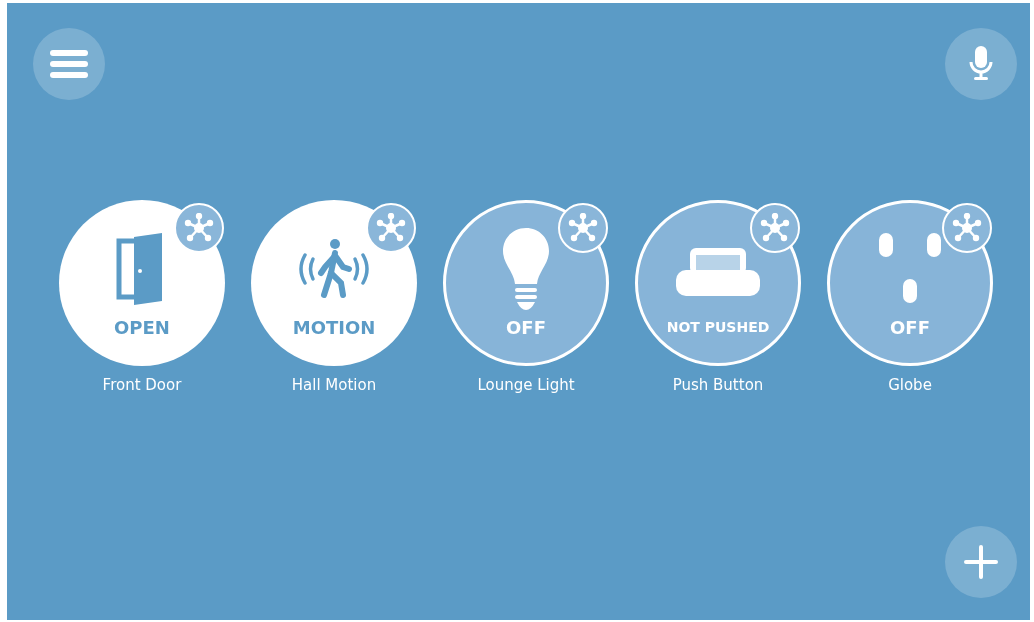 The width and height of the screenshot is (1034, 622). What do you see at coordinates (334, 283) in the screenshot?
I see `device-tile: MOTION` at bounding box center [334, 283].